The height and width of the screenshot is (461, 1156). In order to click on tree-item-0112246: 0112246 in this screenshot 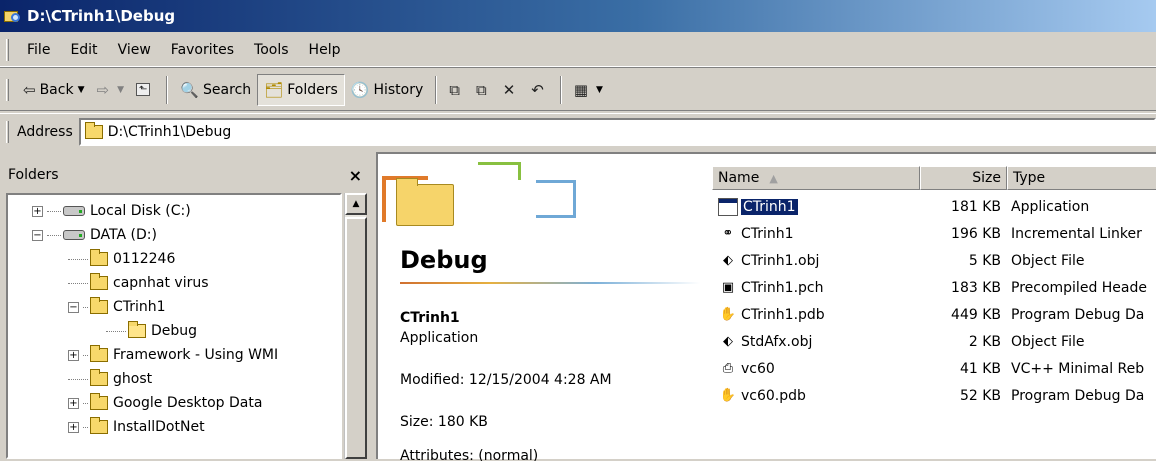, I will do `click(121, 259)`.